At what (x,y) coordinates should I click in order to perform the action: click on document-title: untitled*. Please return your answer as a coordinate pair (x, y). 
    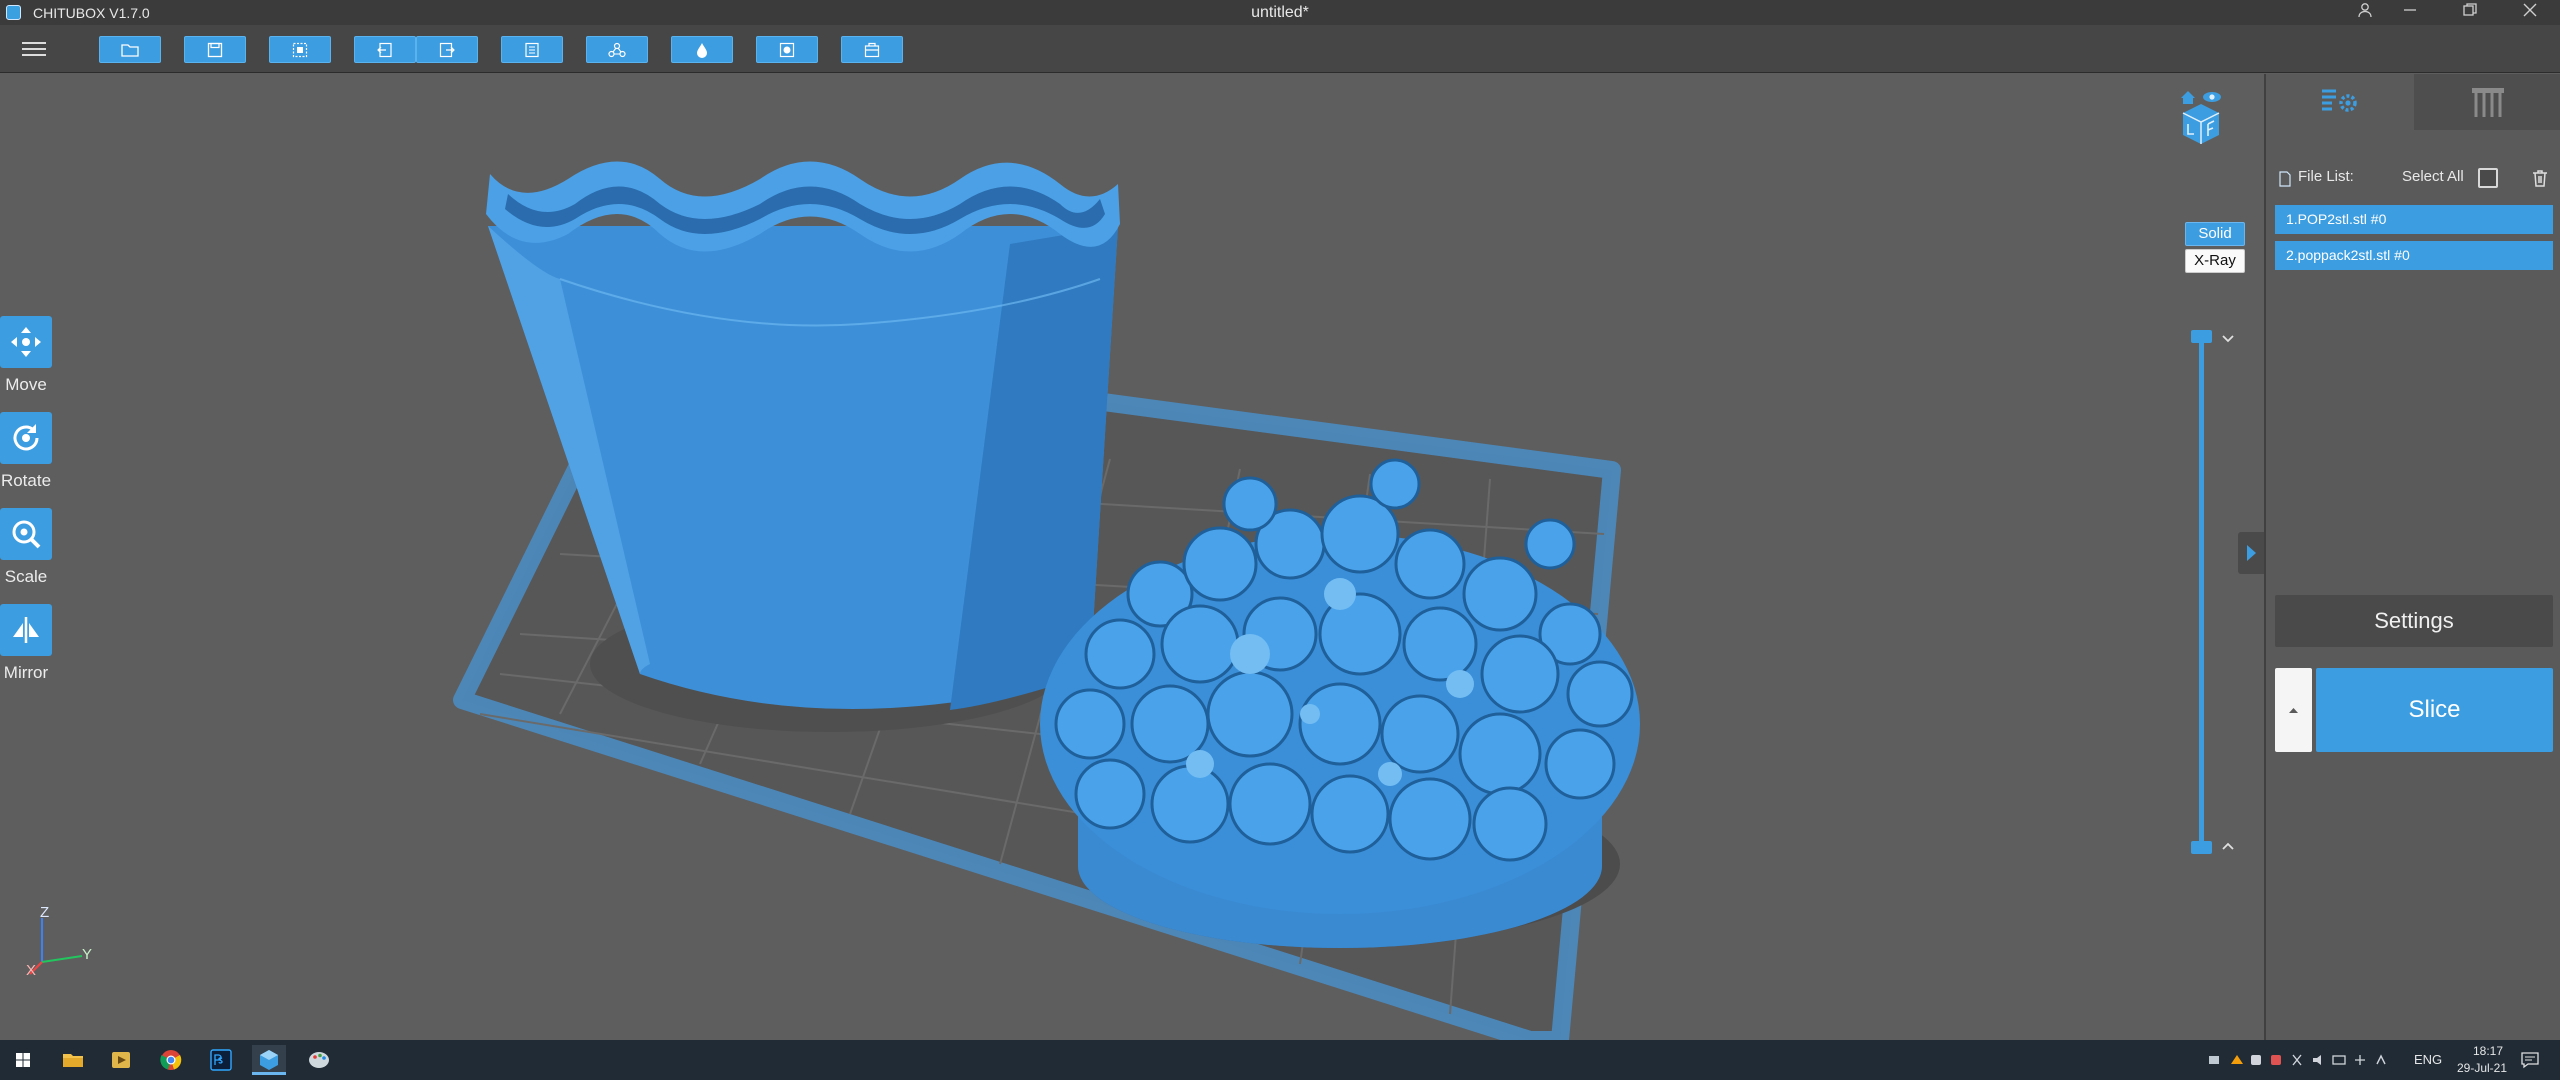
    Looking at the image, I should click on (1280, 12).